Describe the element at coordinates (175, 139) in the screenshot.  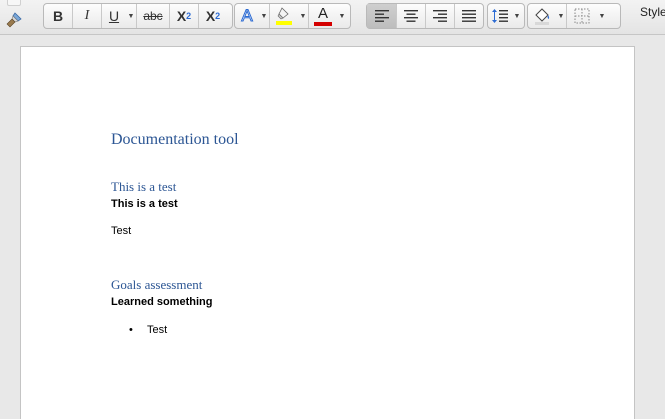
I see `document-title: Documentation tool` at that location.